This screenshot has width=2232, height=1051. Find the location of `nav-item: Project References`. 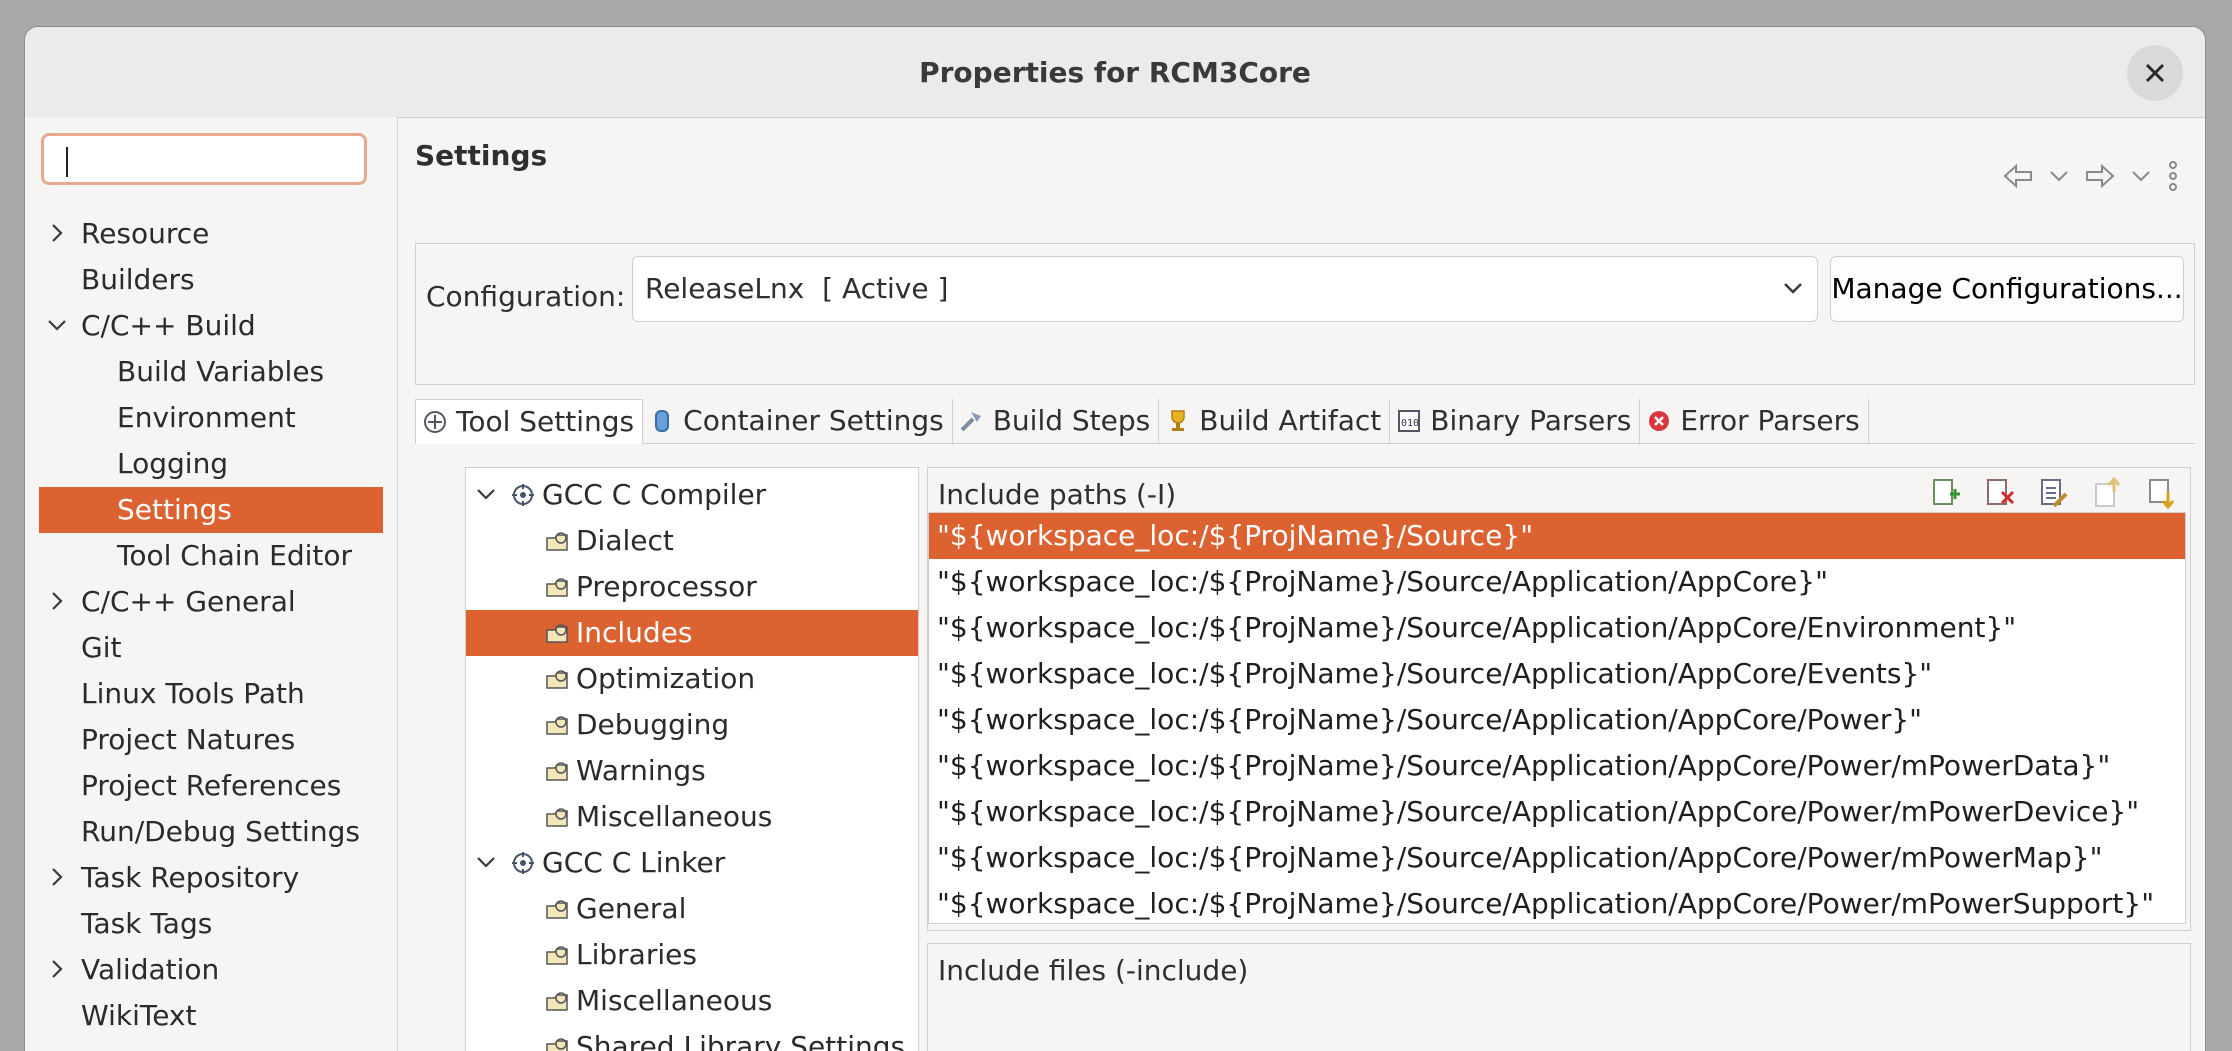

nav-item: Project References is located at coordinates (211, 786).